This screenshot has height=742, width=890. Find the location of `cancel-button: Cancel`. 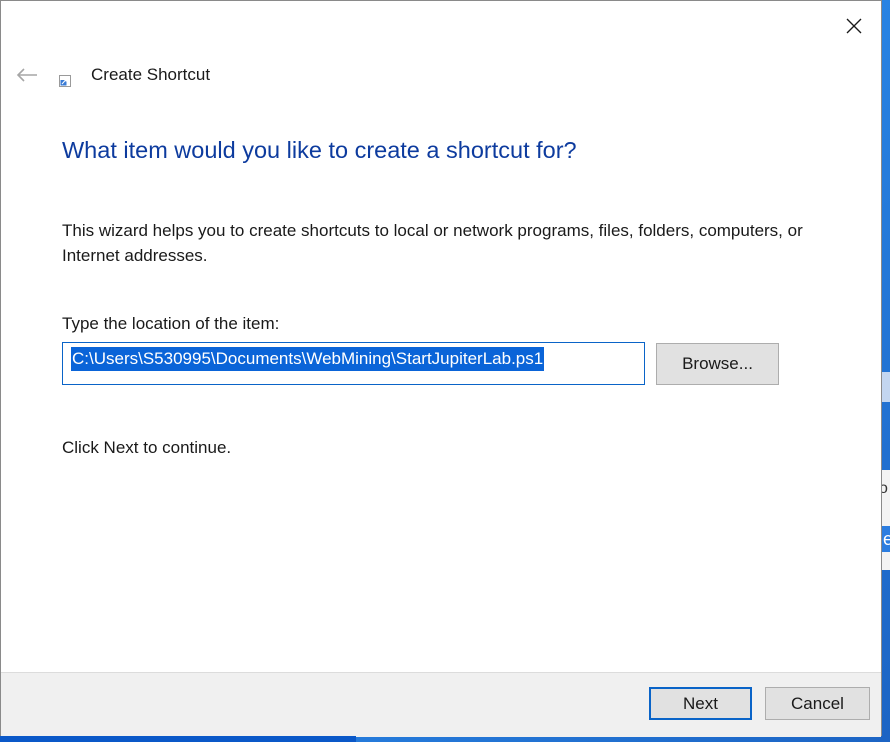

cancel-button: Cancel is located at coordinates (817, 703).